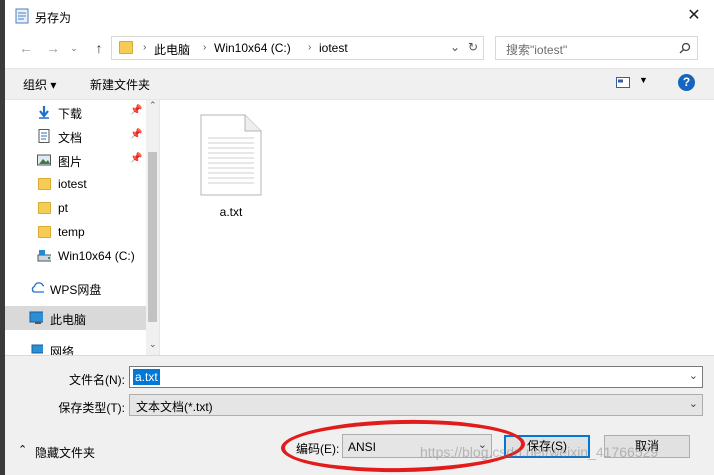  I want to click on filename-input: a.txt, so click(146, 377).